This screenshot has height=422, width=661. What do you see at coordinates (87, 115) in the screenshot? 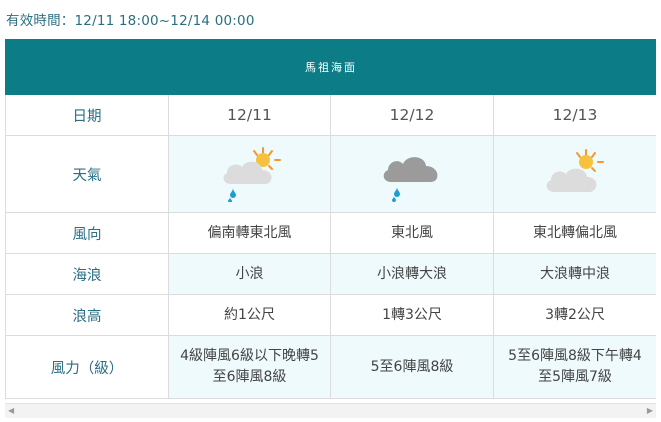
I see `date-label: 日期` at bounding box center [87, 115].